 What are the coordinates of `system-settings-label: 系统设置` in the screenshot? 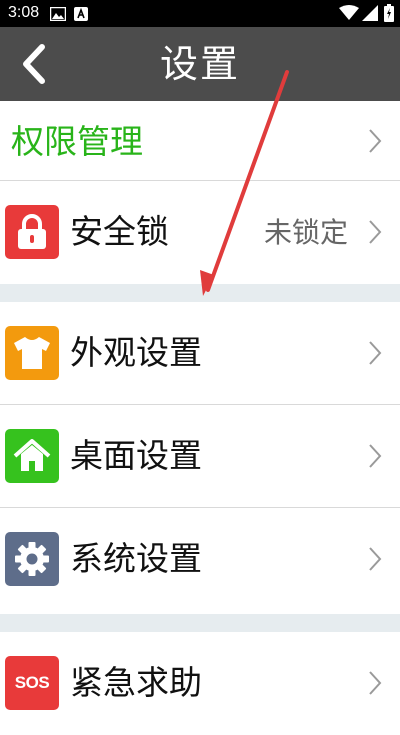 It's located at (136, 558).